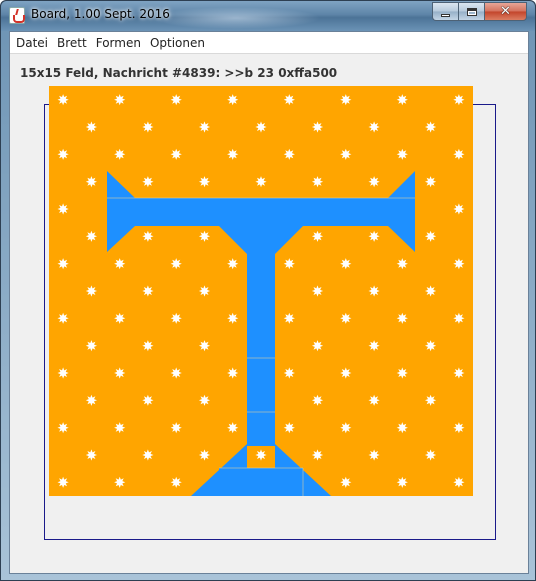 The height and width of the screenshot is (581, 536). What do you see at coordinates (34, 43) in the screenshot?
I see `menu-datei: Datei` at bounding box center [34, 43].